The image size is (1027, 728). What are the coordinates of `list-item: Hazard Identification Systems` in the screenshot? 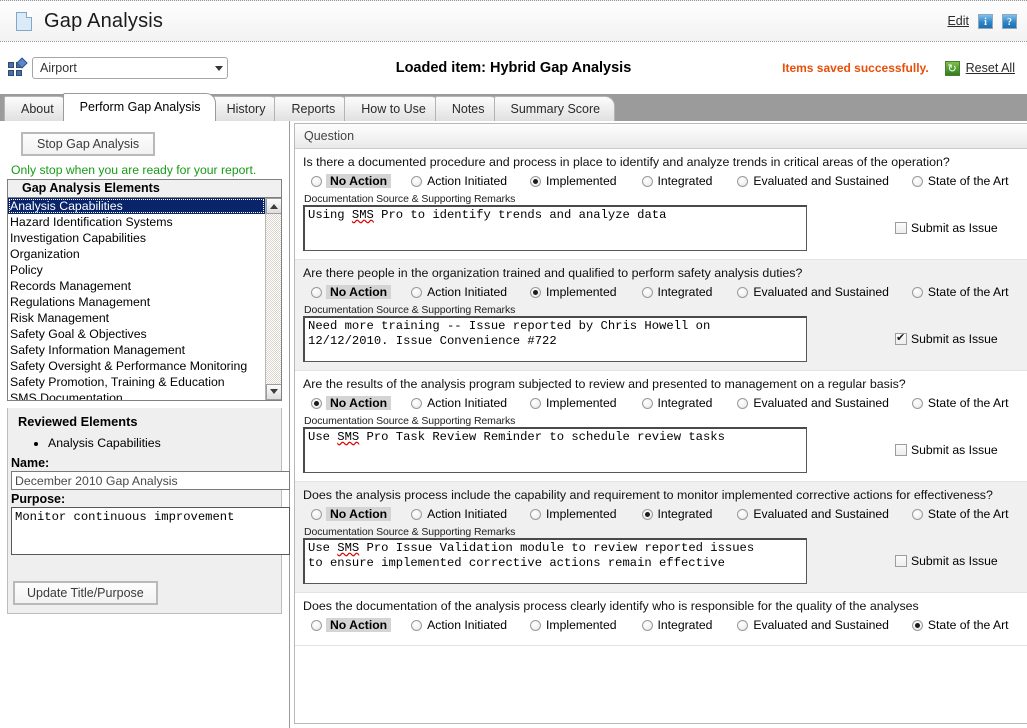 It's located at (144, 222).